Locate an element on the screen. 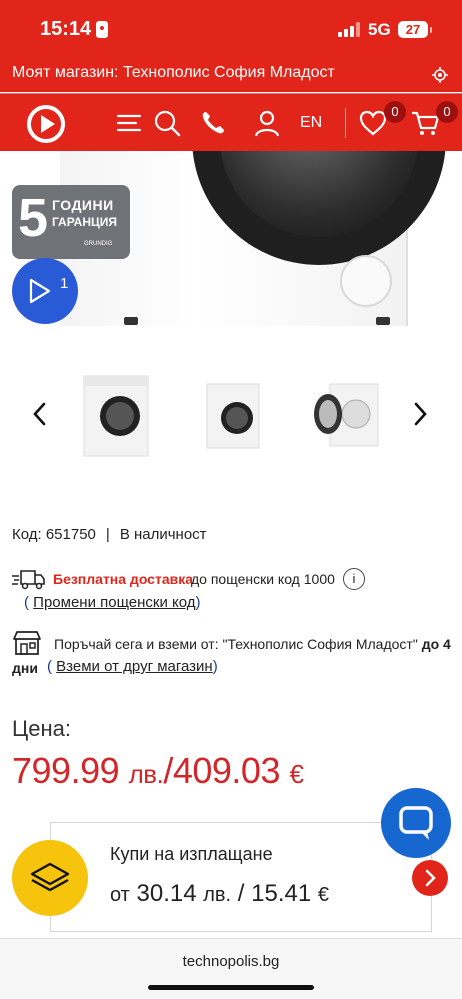 Image resolution: width=462 pixels, height=999 pixels. pickup-deadline: до 4 is located at coordinates (436, 644).